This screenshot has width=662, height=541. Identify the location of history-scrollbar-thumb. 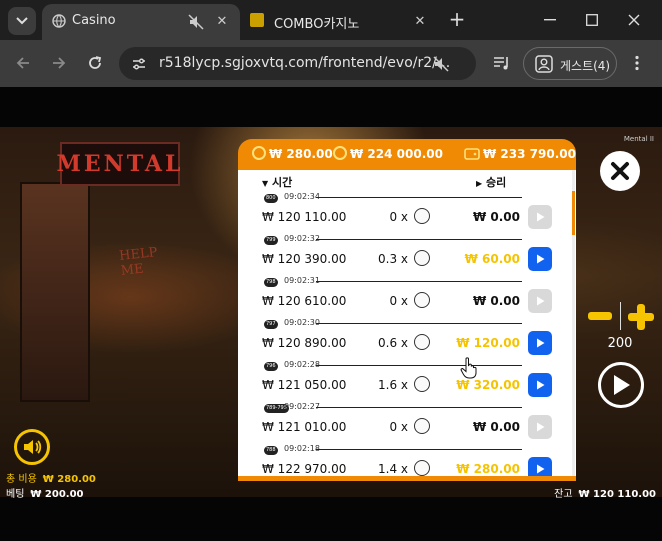
(573, 213).